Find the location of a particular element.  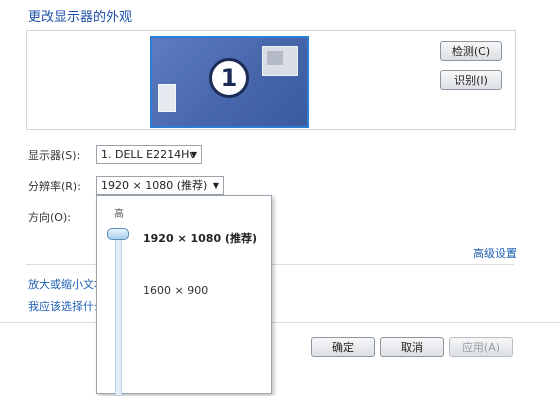

resolution-option: 1920 × 1080 (推荐) is located at coordinates (200, 238).